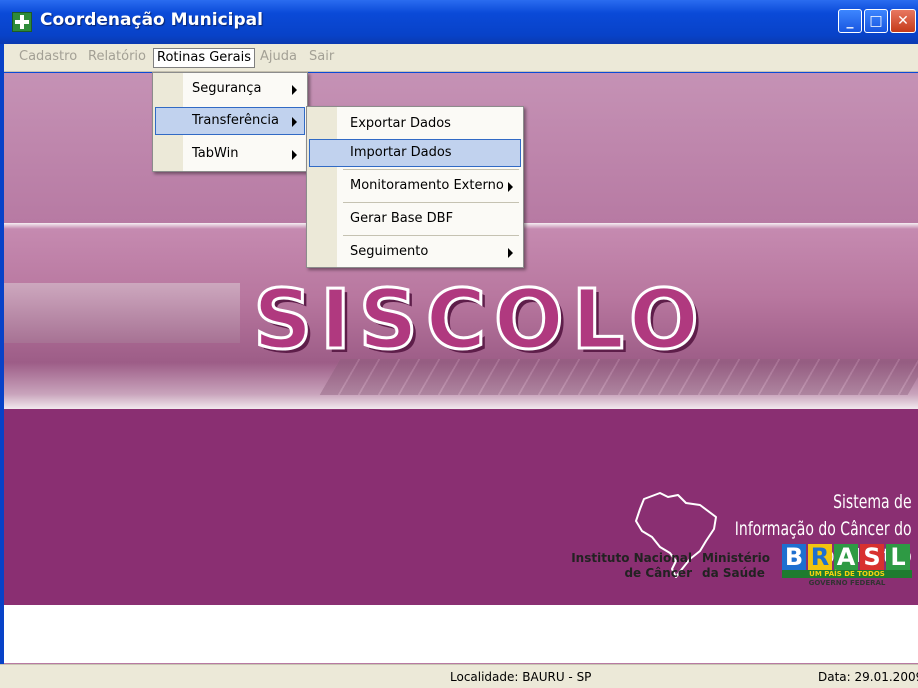 Image resolution: width=918 pixels, height=688 pixels. Describe the element at coordinates (898, 557) in the screenshot. I see `brasil-letter-l: L` at that location.